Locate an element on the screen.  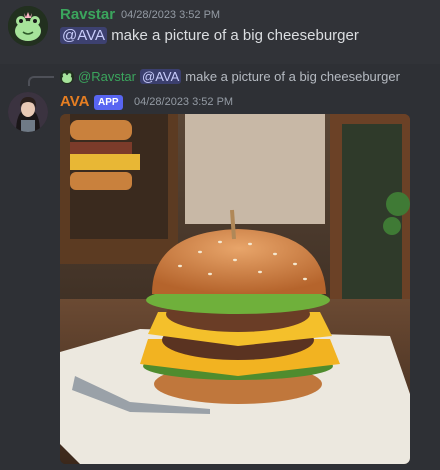
frog-avatar-icon is located at coordinates (28, 26).